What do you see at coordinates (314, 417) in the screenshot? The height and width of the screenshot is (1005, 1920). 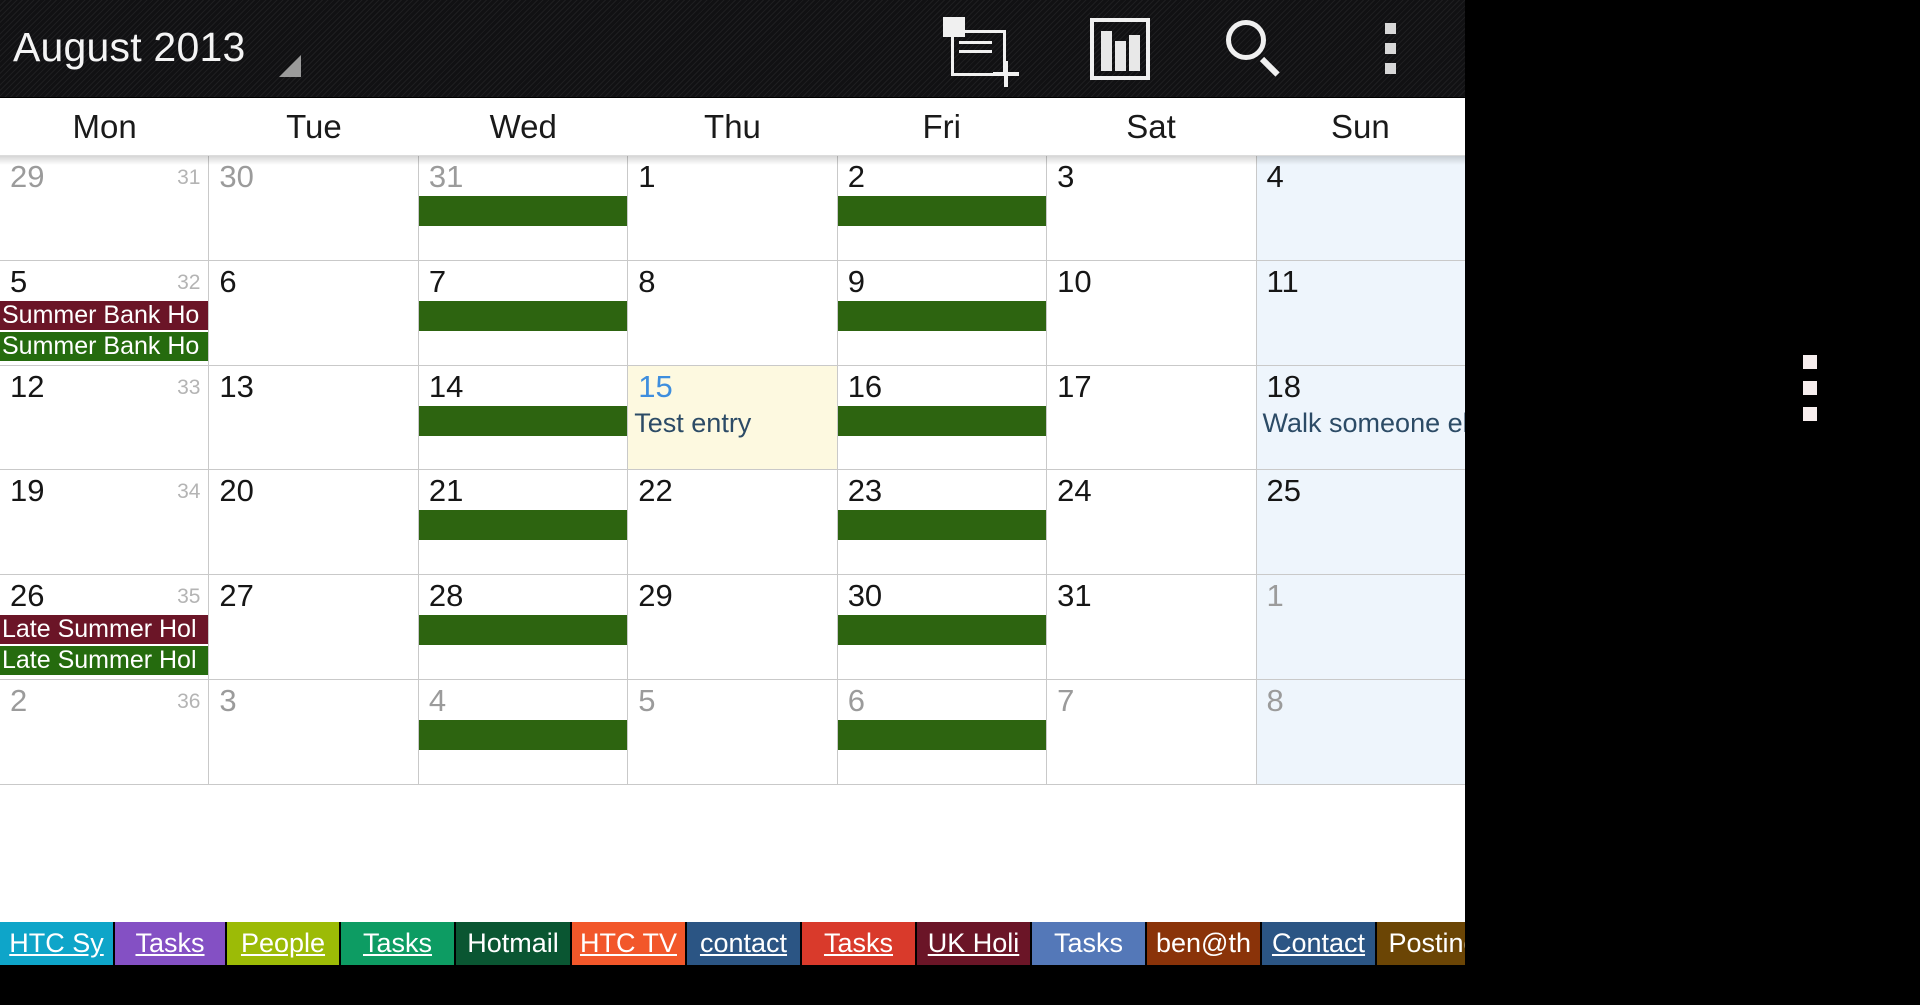 I see `day-cell: 13` at bounding box center [314, 417].